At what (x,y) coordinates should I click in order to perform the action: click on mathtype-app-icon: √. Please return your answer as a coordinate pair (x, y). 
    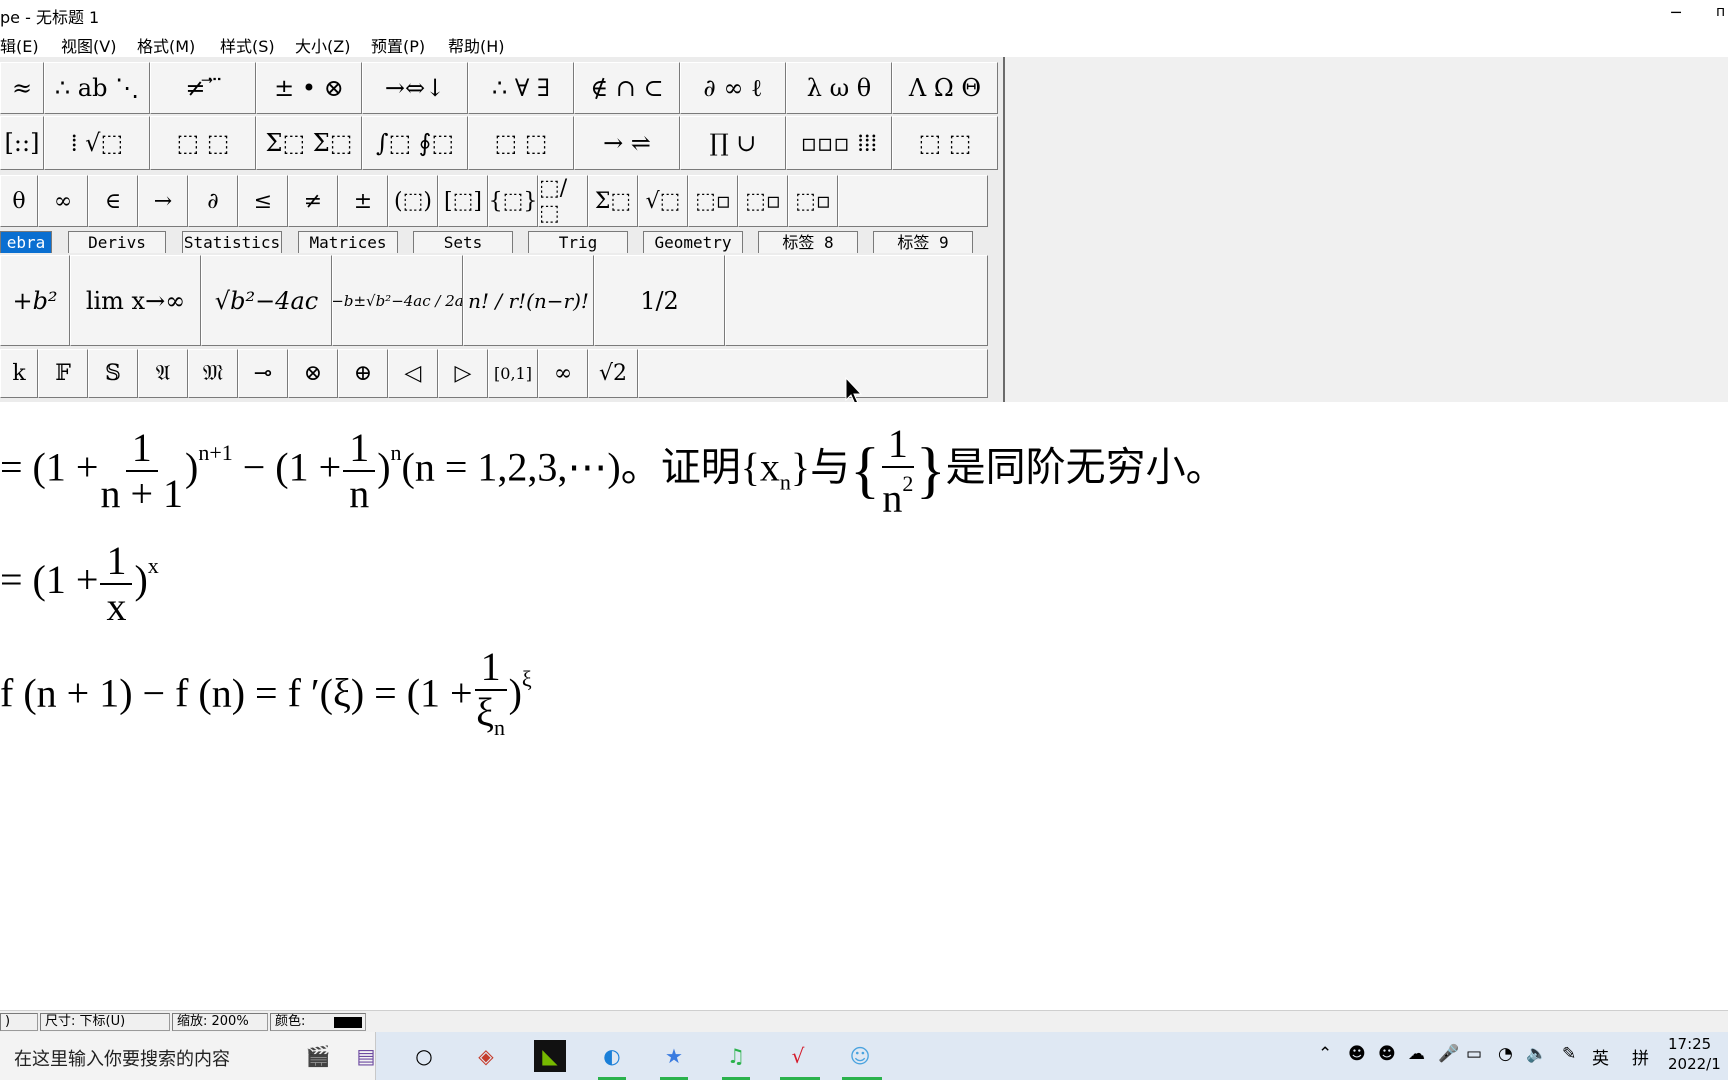
    Looking at the image, I should click on (798, 1056).